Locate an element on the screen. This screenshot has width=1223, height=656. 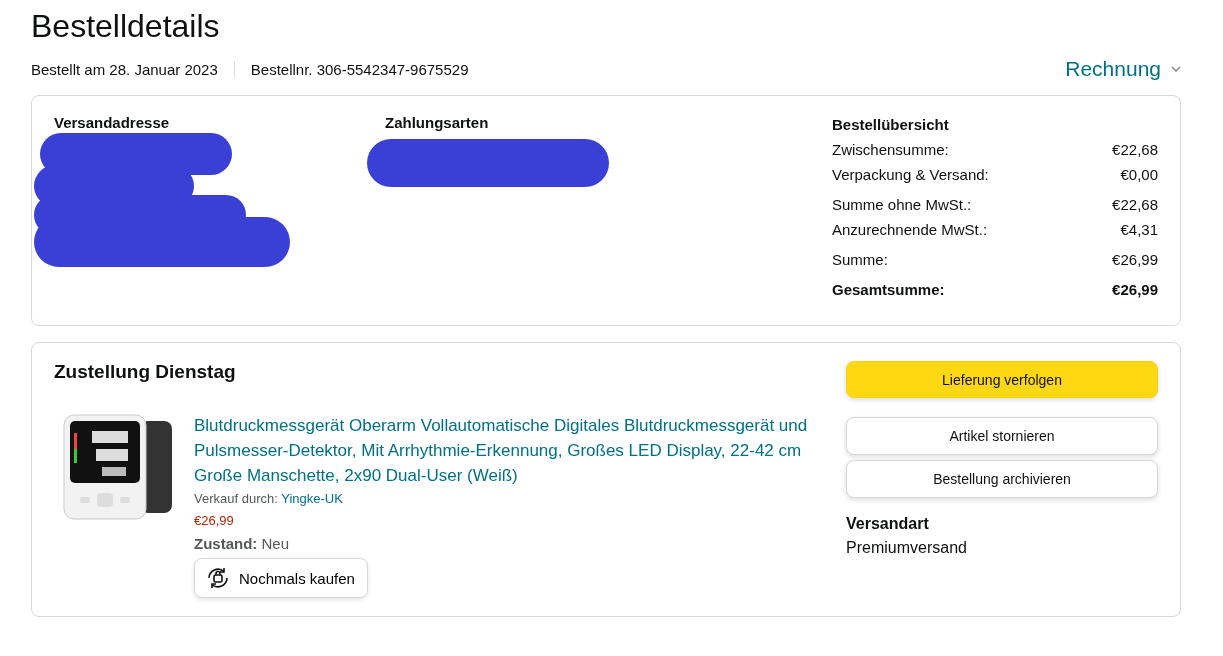
summary-label: Zwischensumme: is located at coordinates (890, 150).